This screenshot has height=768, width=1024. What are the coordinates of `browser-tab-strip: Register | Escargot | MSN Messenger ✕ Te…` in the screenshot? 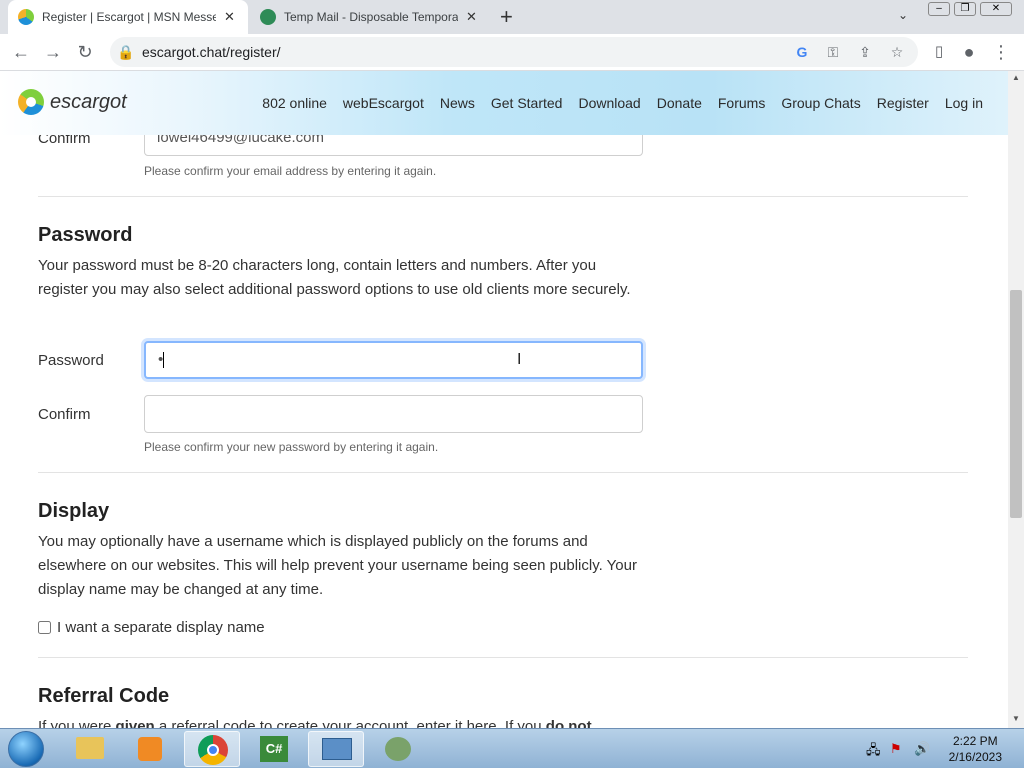 It's located at (512, 17).